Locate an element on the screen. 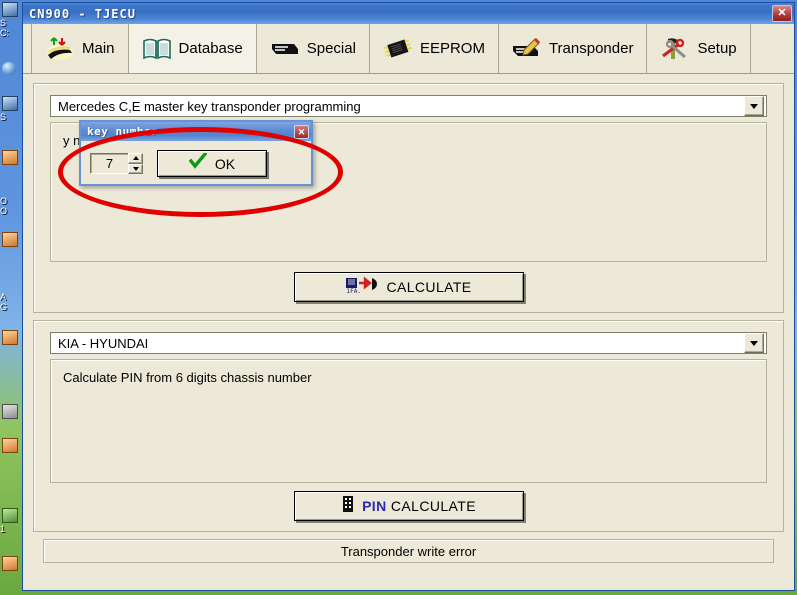  calculate-button: 1FA. CALCULATE is located at coordinates (408, 287).